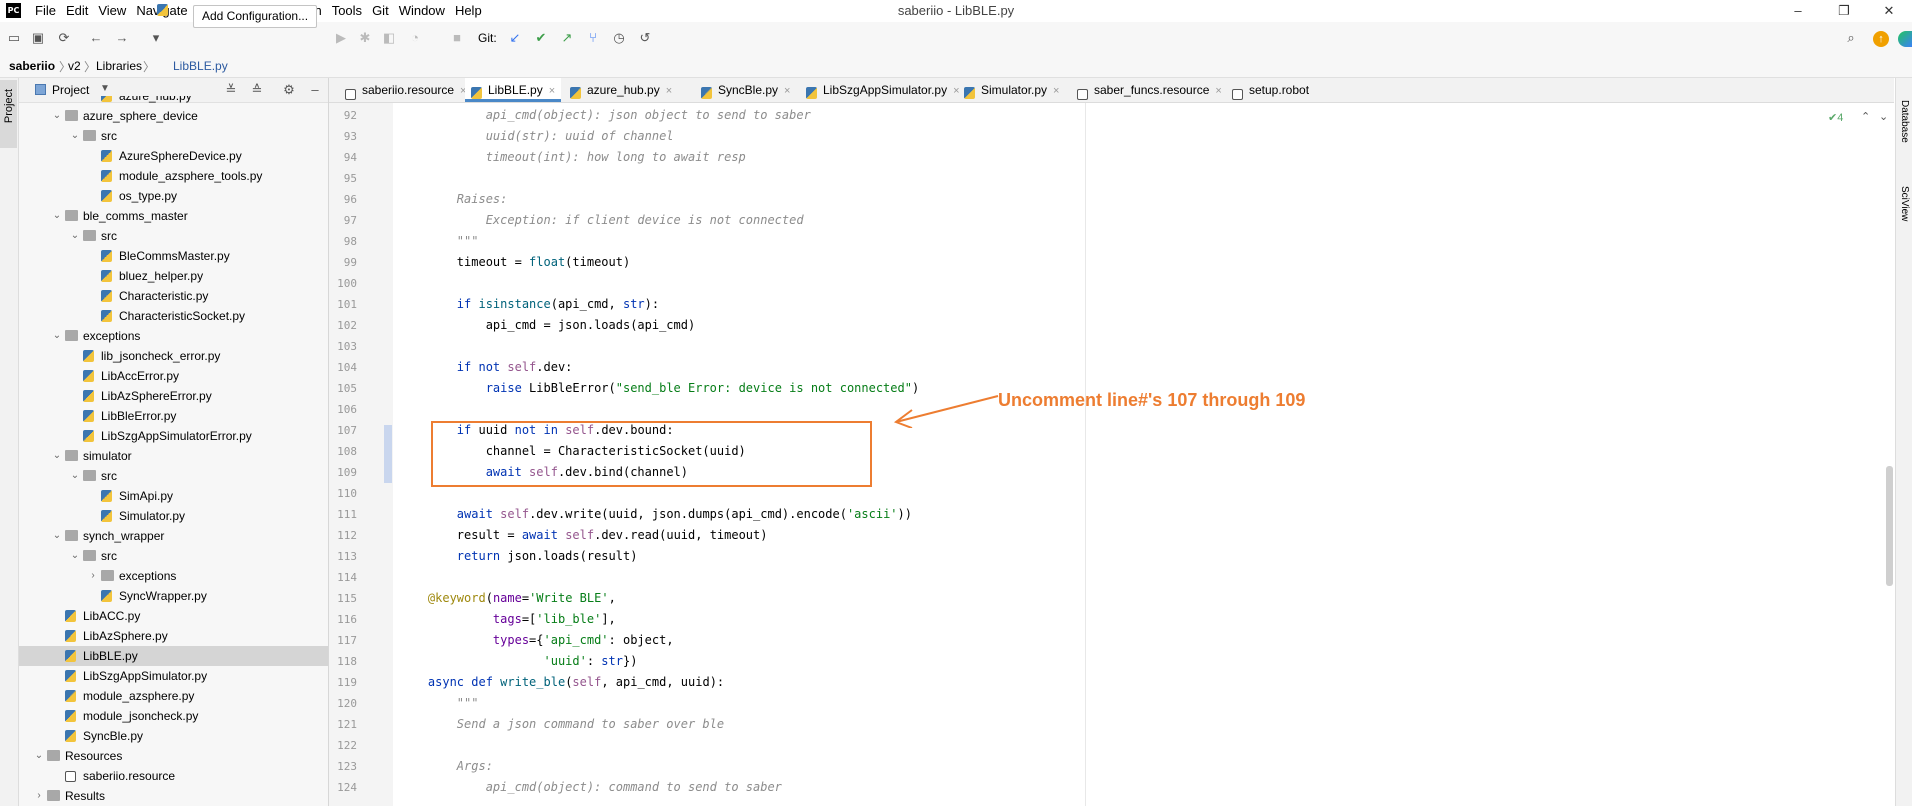 The image size is (1912, 806). Describe the element at coordinates (518, 661) in the screenshot. I see `code-line: 'uuid': str})` at that location.